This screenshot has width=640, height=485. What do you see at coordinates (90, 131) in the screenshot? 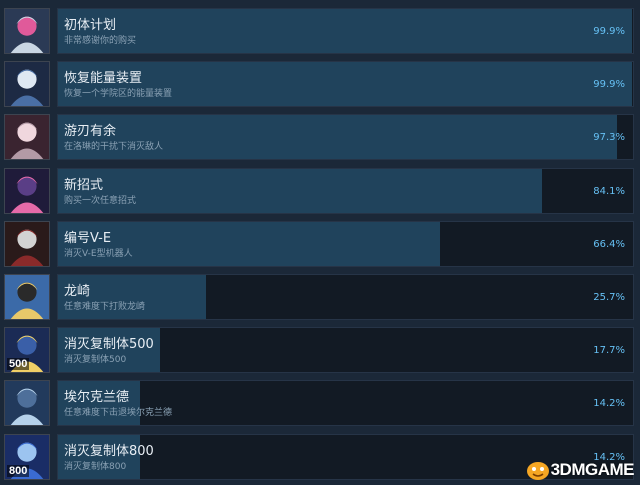
I see `achievement-title: 游刃有余` at bounding box center [90, 131].